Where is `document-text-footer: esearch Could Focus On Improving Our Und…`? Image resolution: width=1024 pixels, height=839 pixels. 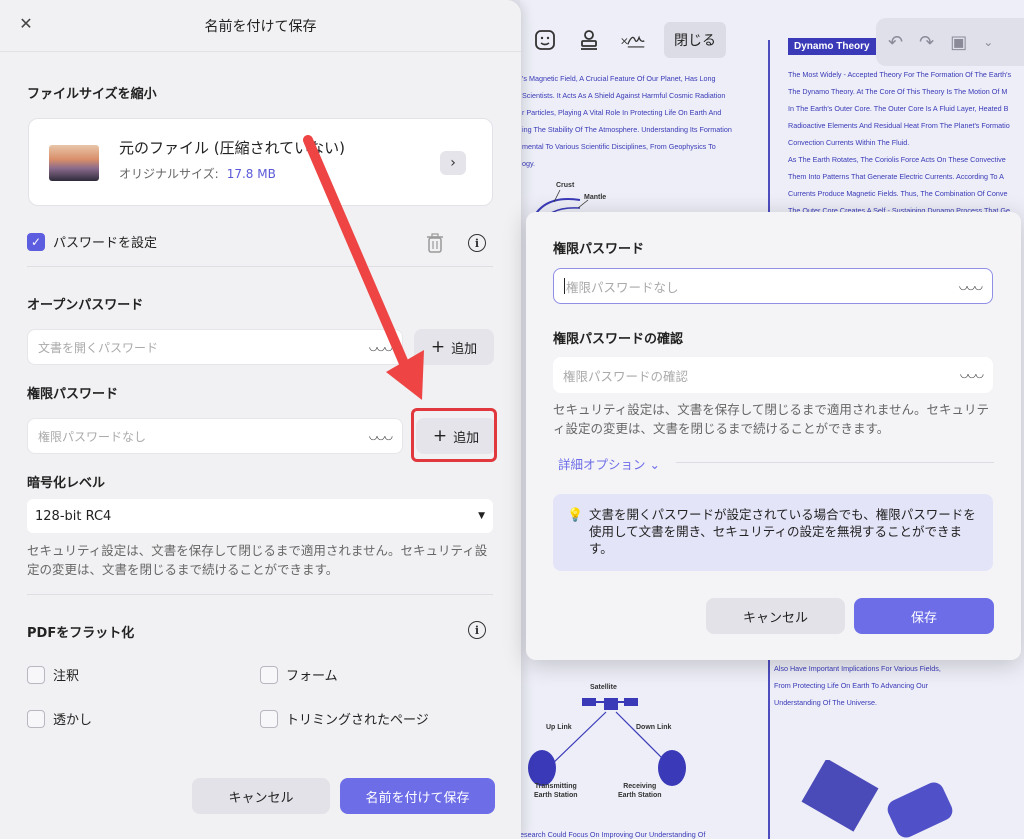
document-text-footer: esearch Could Focus On Improving Our Und… is located at coordinates (613, 834).